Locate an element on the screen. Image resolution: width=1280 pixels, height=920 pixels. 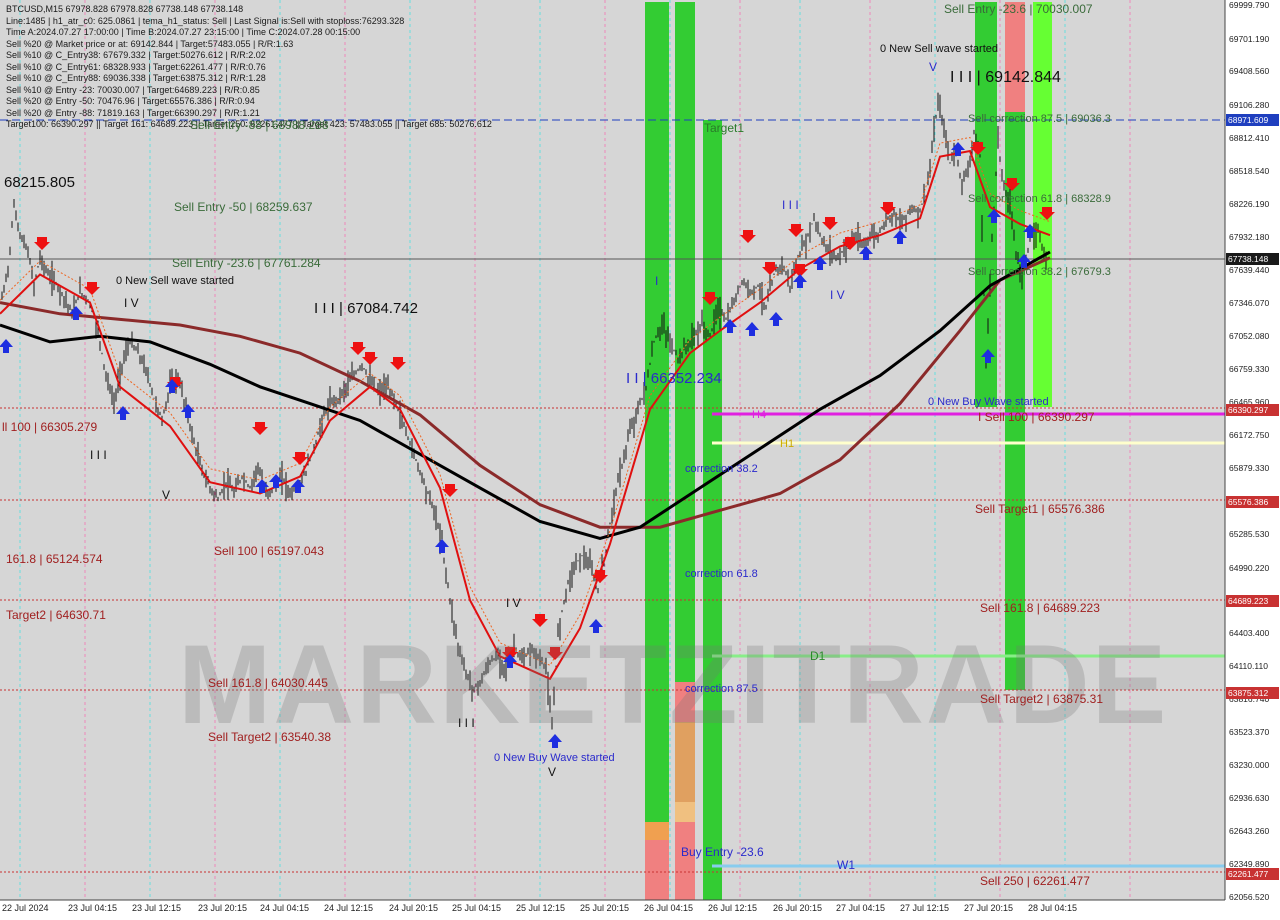
label-sell-target1-right: Sell Target1 | 65576.386 is located at coordinates (1040, 509).